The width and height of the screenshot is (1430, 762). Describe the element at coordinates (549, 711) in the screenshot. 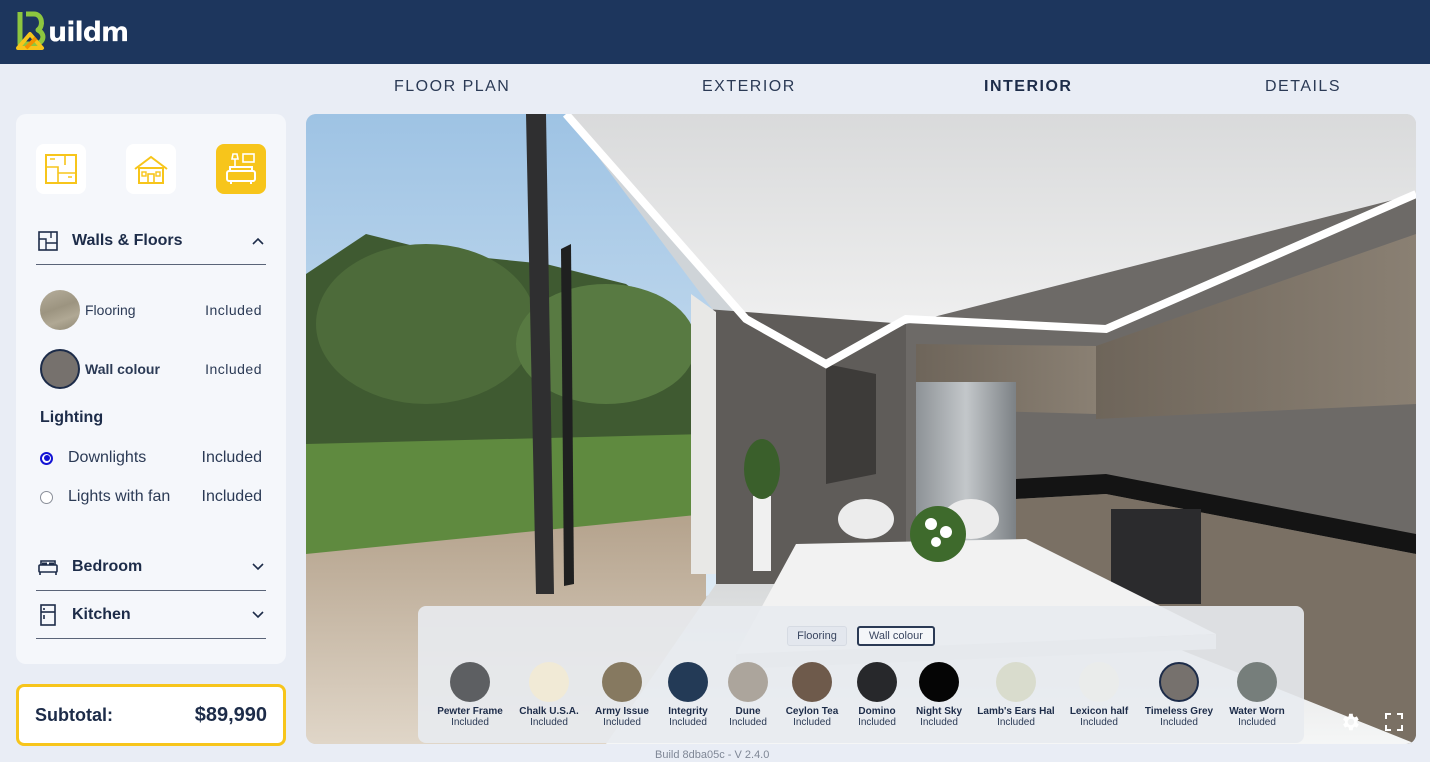

I see `colour-name: Chalk U.S.A.` at that location.